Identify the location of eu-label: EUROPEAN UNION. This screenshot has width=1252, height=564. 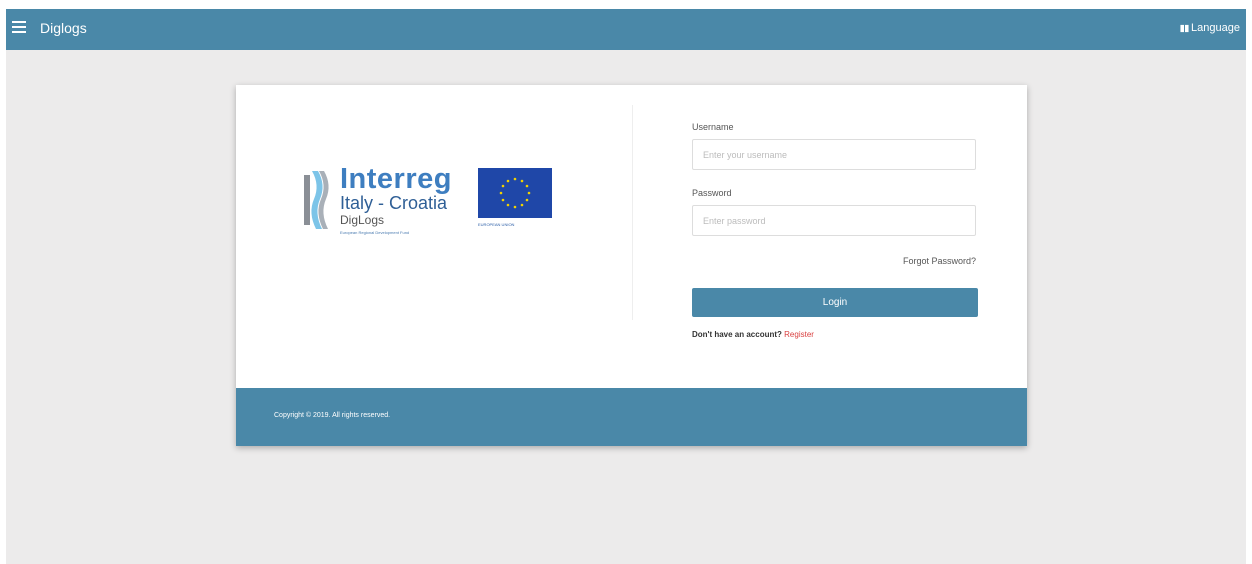
(496, 224).